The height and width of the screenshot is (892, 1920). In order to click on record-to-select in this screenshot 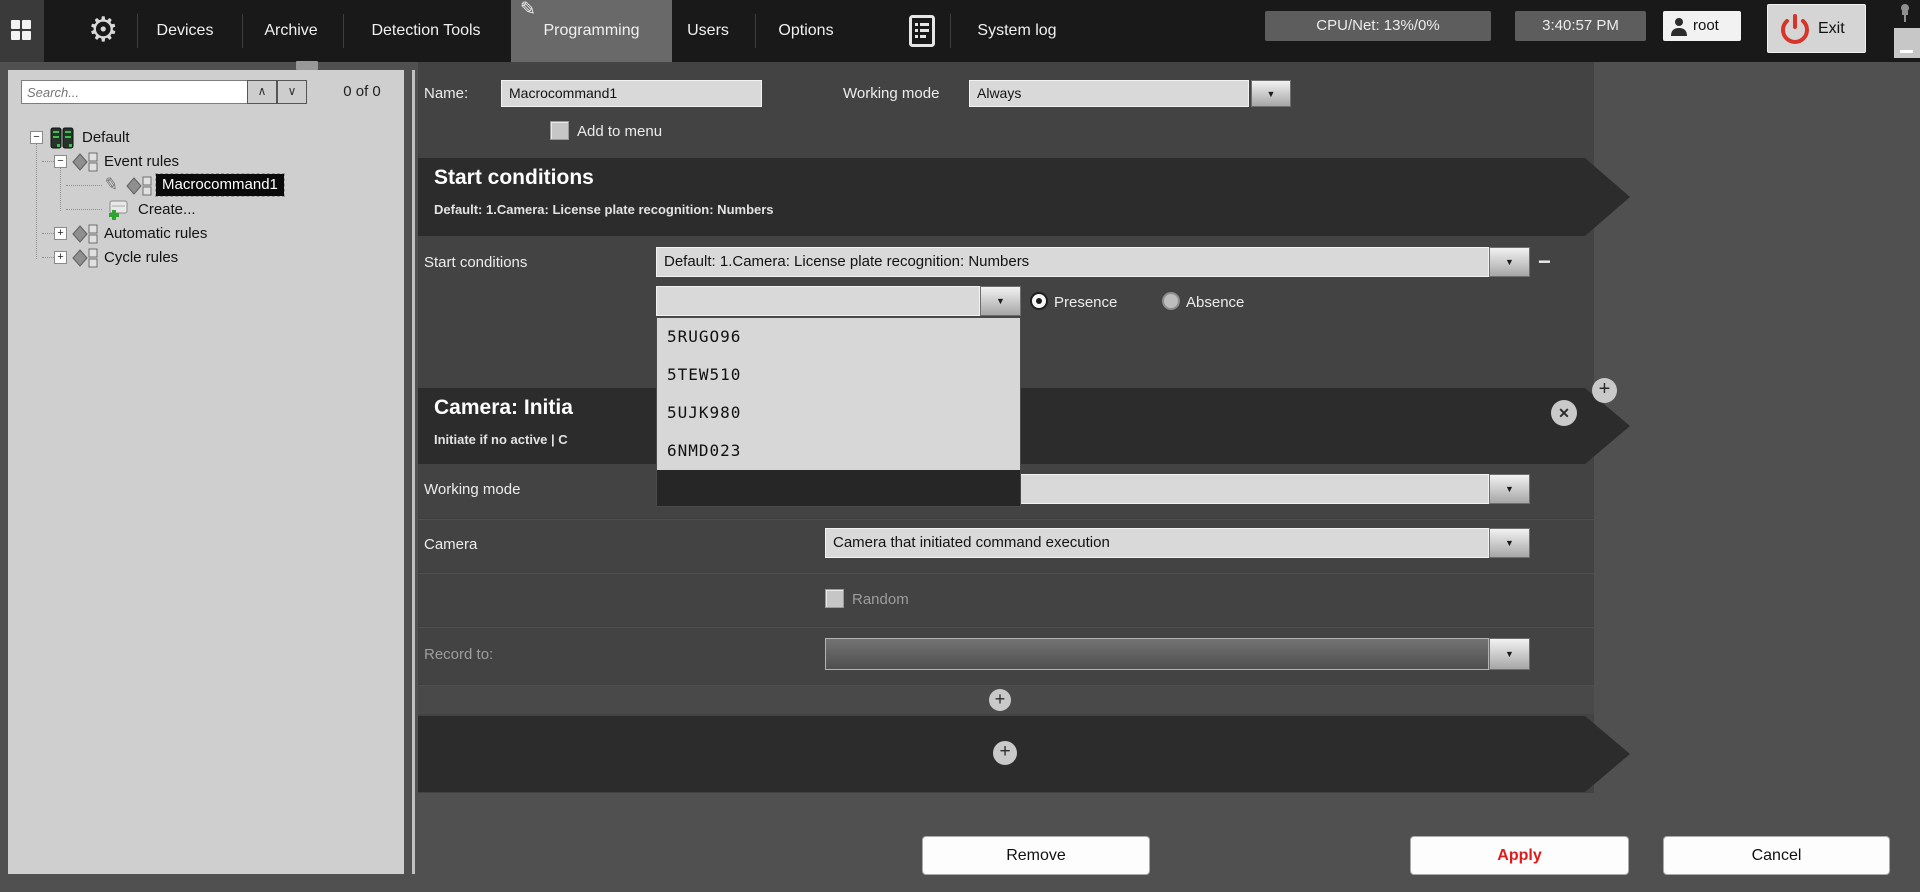, I will do `click(1157, 654)`.